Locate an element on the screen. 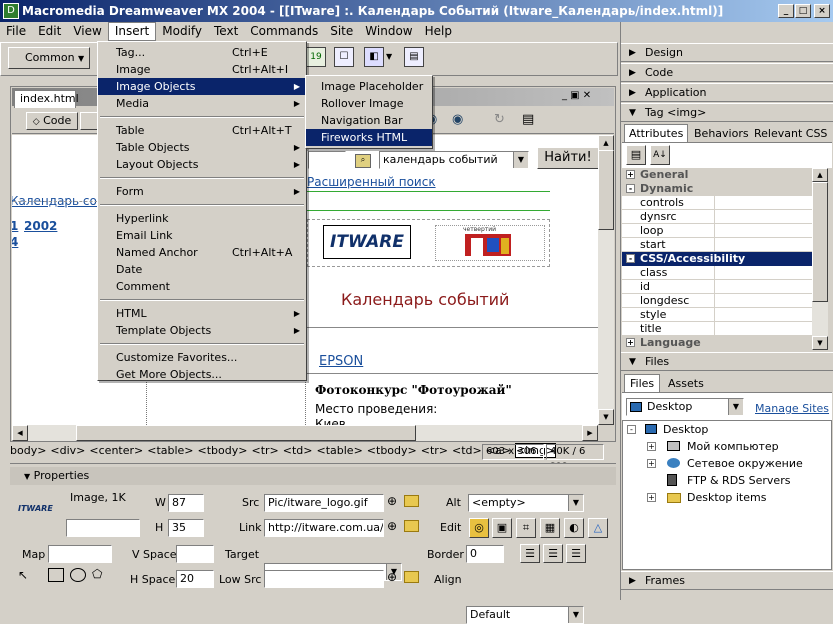 The height and width of the screenshot is (624, 833). align-center-icon: ☰ is located at coordinates (553, 553).